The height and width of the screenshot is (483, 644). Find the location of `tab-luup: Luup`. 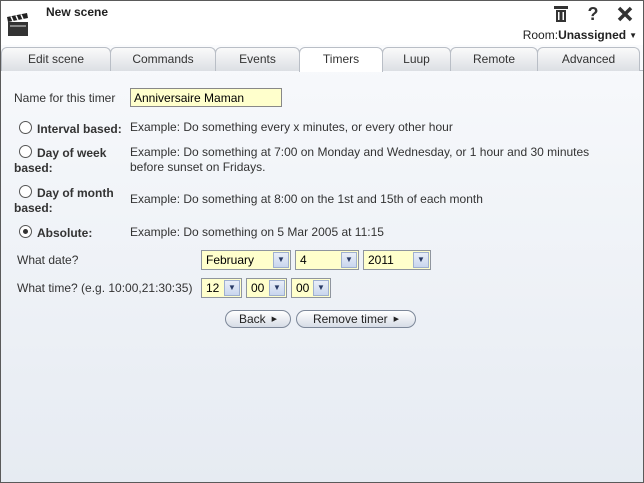

tab-luup: Luup is located at coordinates (416, 59).